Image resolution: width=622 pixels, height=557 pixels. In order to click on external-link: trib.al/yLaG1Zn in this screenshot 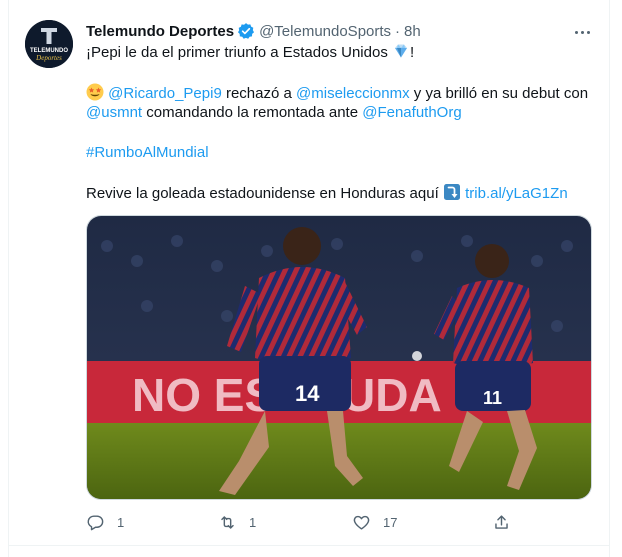, I will do `click(516, 193)`.